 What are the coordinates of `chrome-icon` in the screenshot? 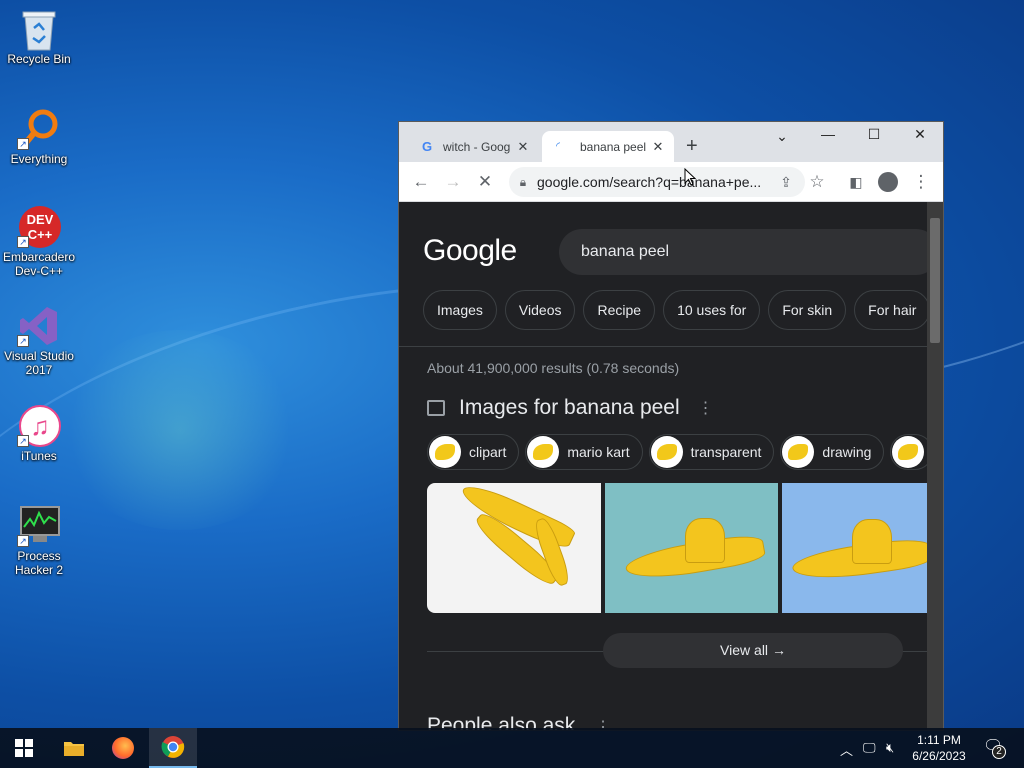 It's located at (173, 747).